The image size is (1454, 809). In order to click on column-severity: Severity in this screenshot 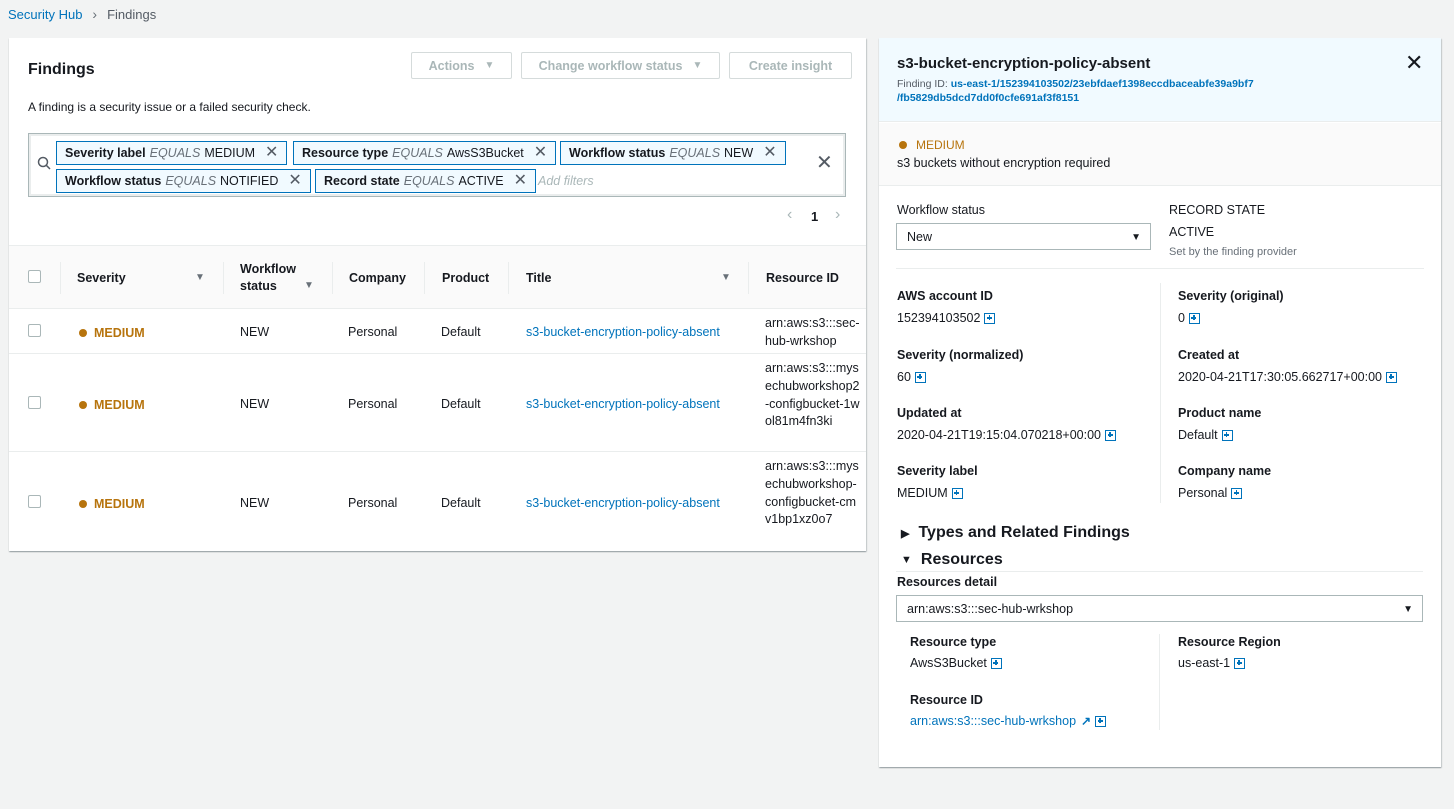, I will do `click(101, 278)`.